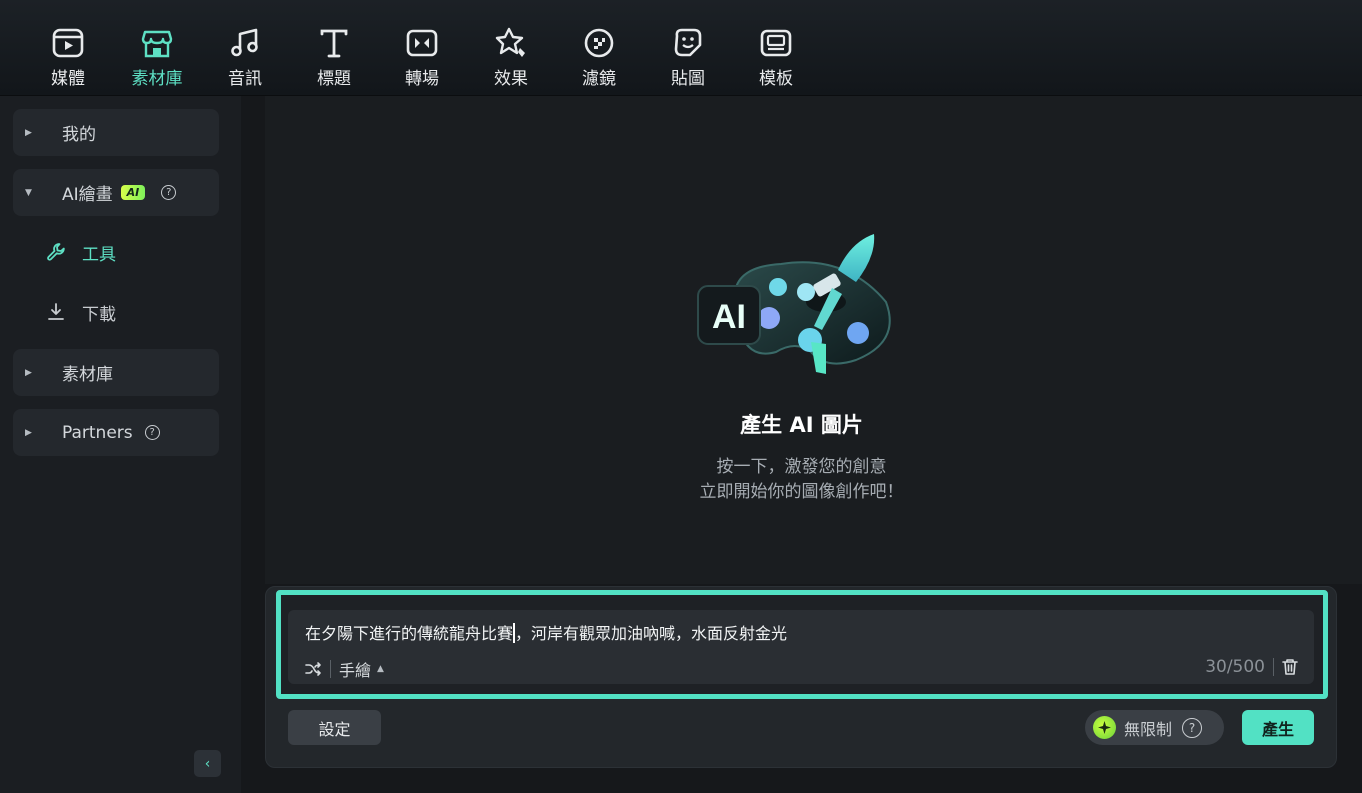 This screenshot has height=793, width=1362. What do you see at coordinates (511, 79) in the screenshot?
I see `tab-label: 效果` at bounding box center [511, 79].